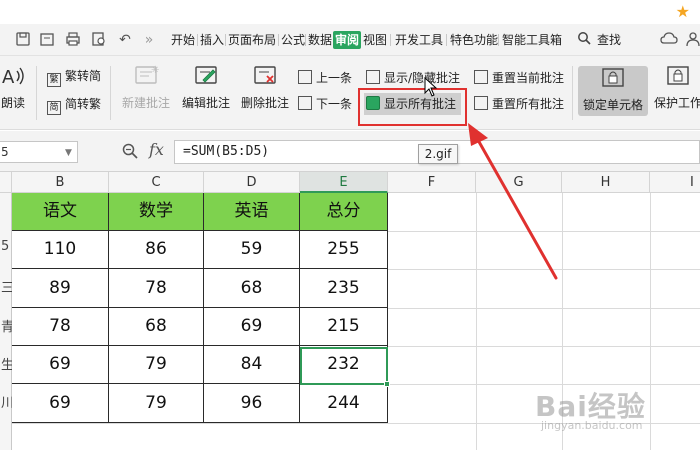 The height and width of the screenshot is (450, 700). What do you see at coordinates (344, 212) in the screenshot?
I see `table-header-cell: 总分` at bounding box center [344, 212].